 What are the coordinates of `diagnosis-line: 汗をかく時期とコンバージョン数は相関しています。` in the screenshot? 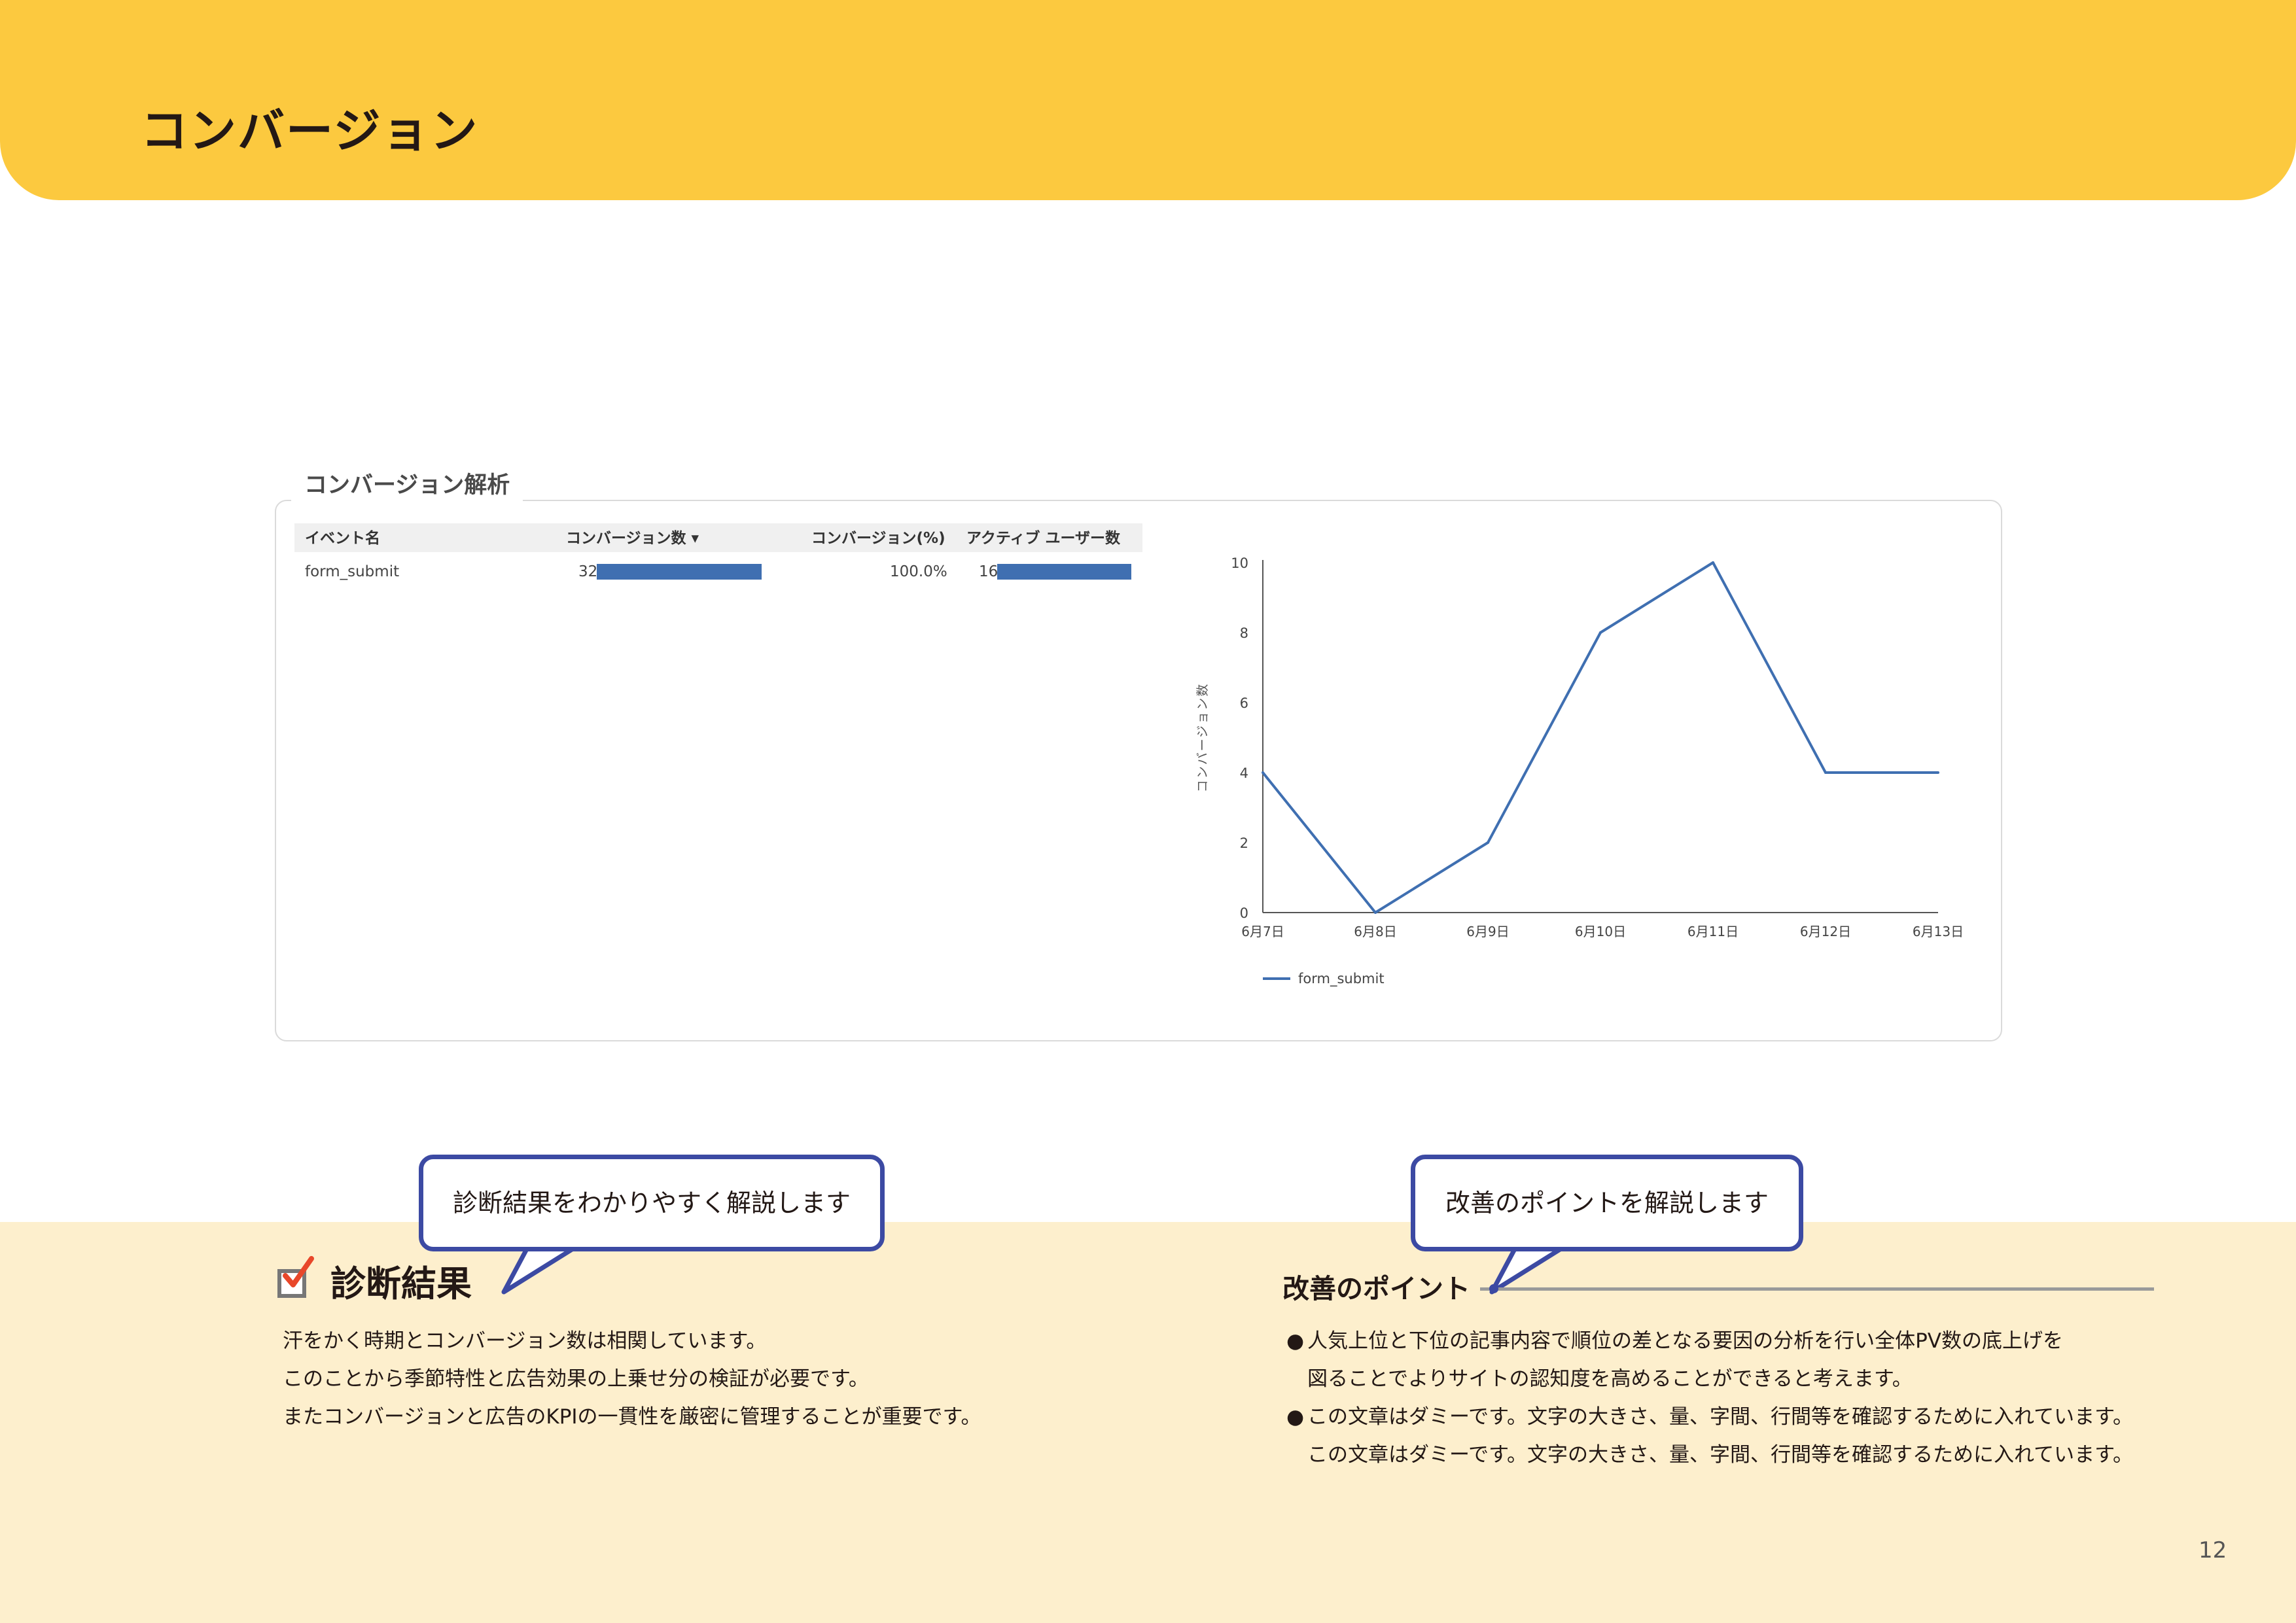 It's located at (525, 1341).